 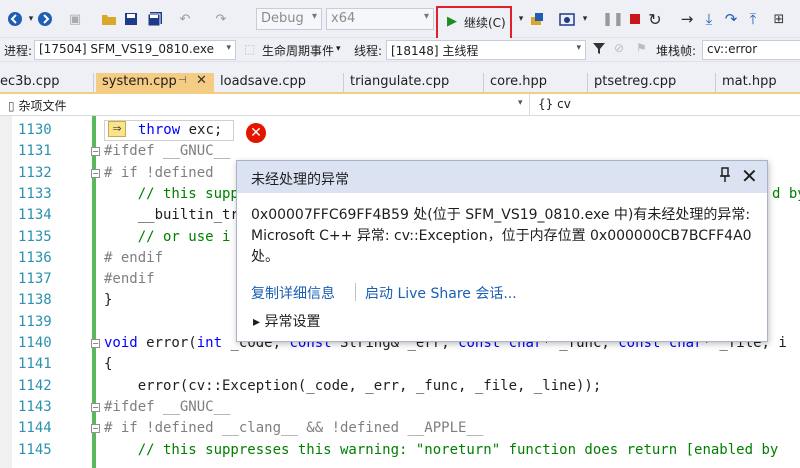 What do you see at coordinates (687, 19) in the screenshot?
I see `show-next-statement-icon: →` at bounding box center [687, 19].